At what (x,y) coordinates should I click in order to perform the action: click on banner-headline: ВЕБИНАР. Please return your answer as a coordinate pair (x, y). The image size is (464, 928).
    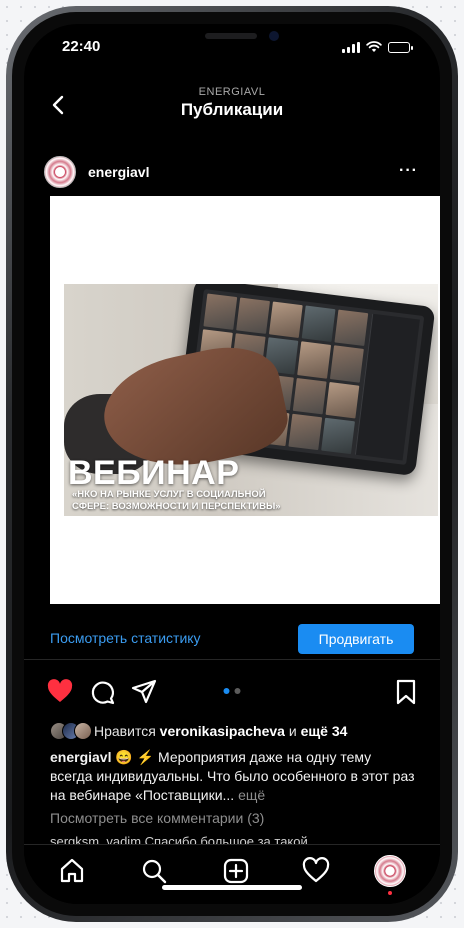
    Looking at the image, I should click on (154, 473).